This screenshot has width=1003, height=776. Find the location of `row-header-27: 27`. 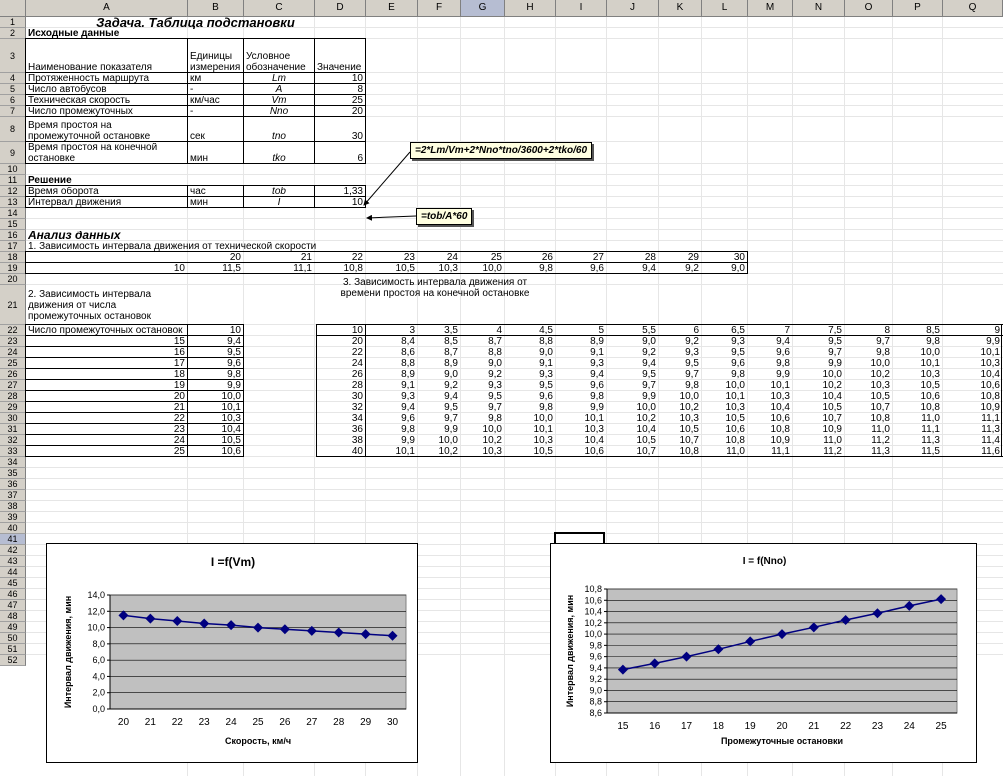

row-header-27: 27 is located at coordinates (13, 385).